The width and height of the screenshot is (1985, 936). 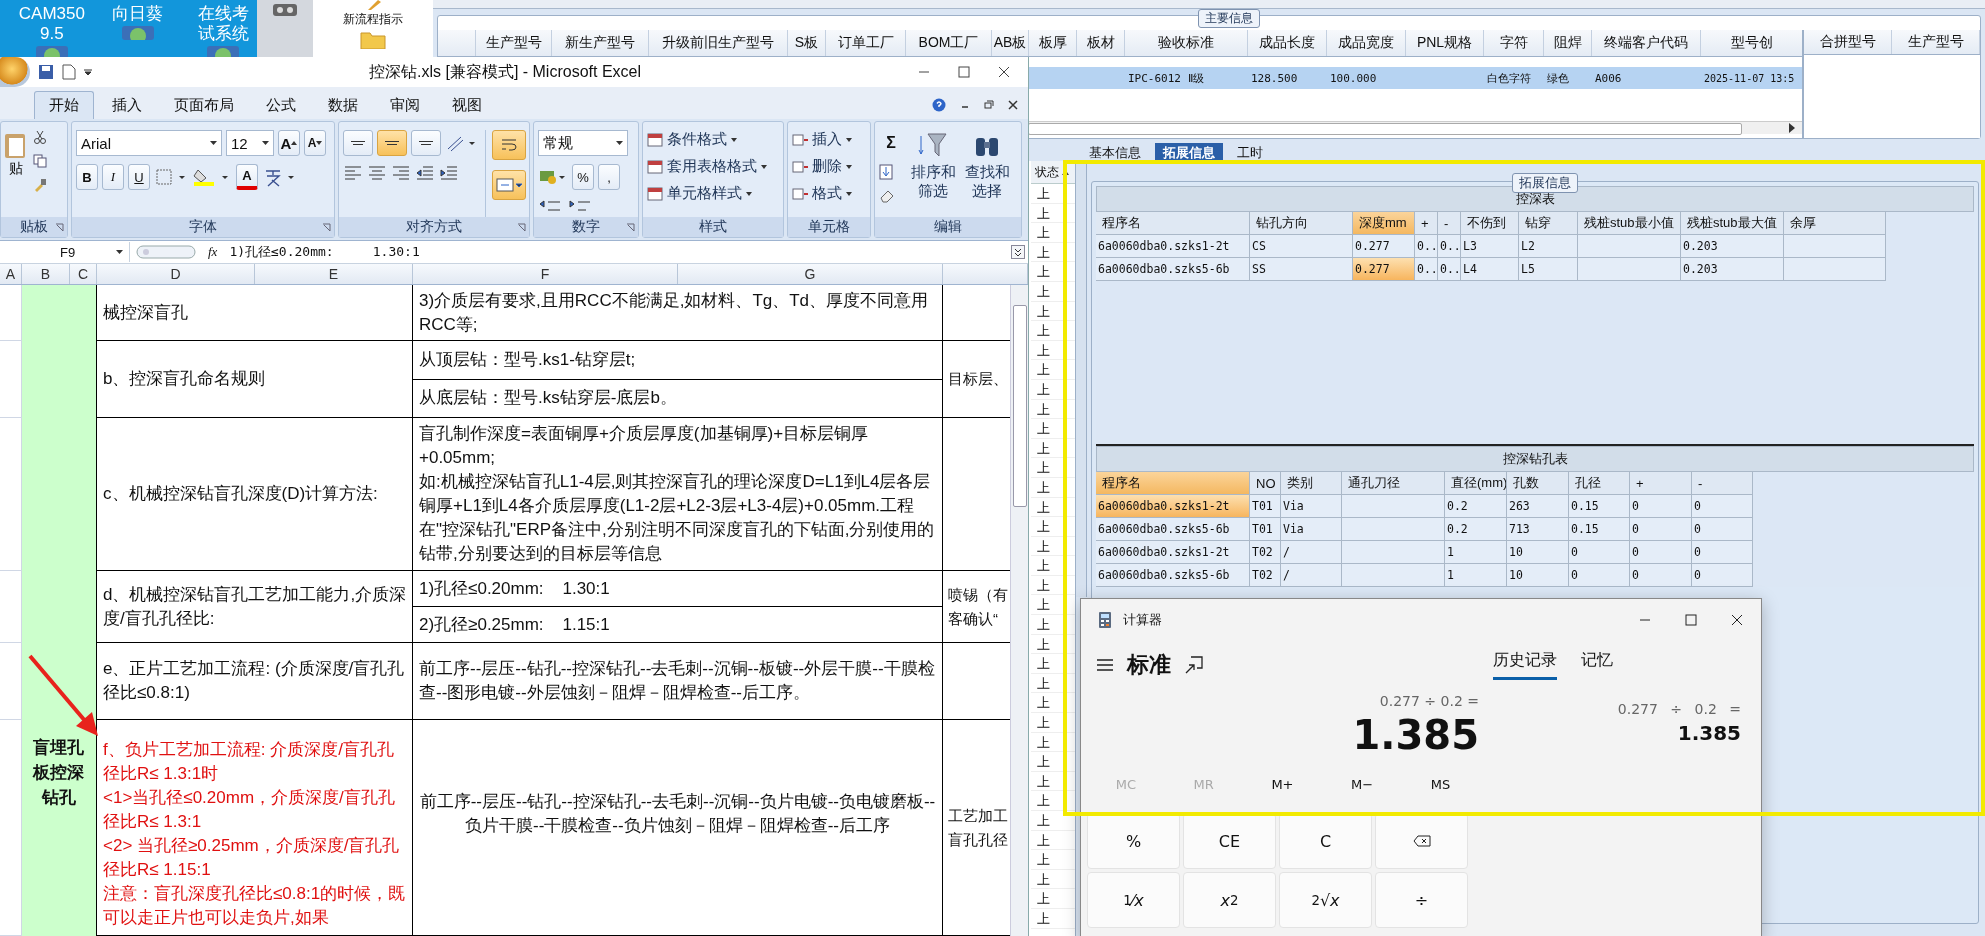 What do you see at coordinates (553, 177) in the screenshot?
I see `currency-icon` at bounding box center [553, 177].